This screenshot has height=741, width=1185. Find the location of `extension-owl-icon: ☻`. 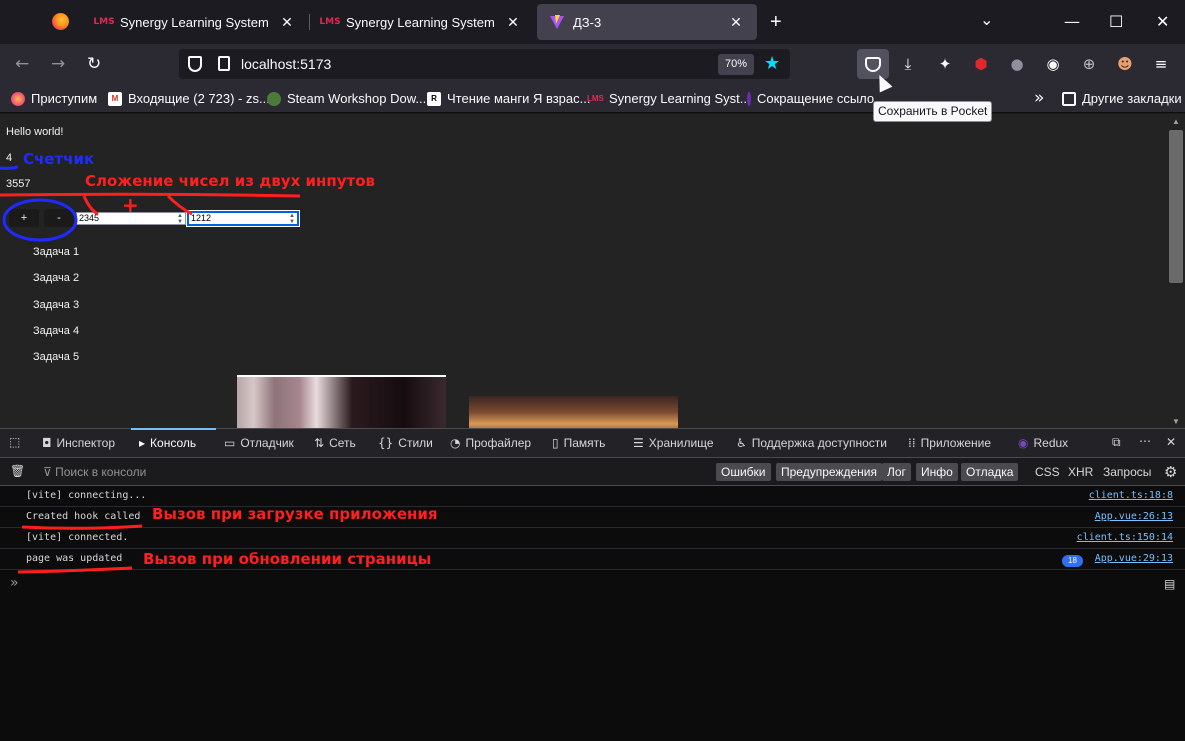

extension-owl-icon: ☻ is located at coordinates (1125, 64).